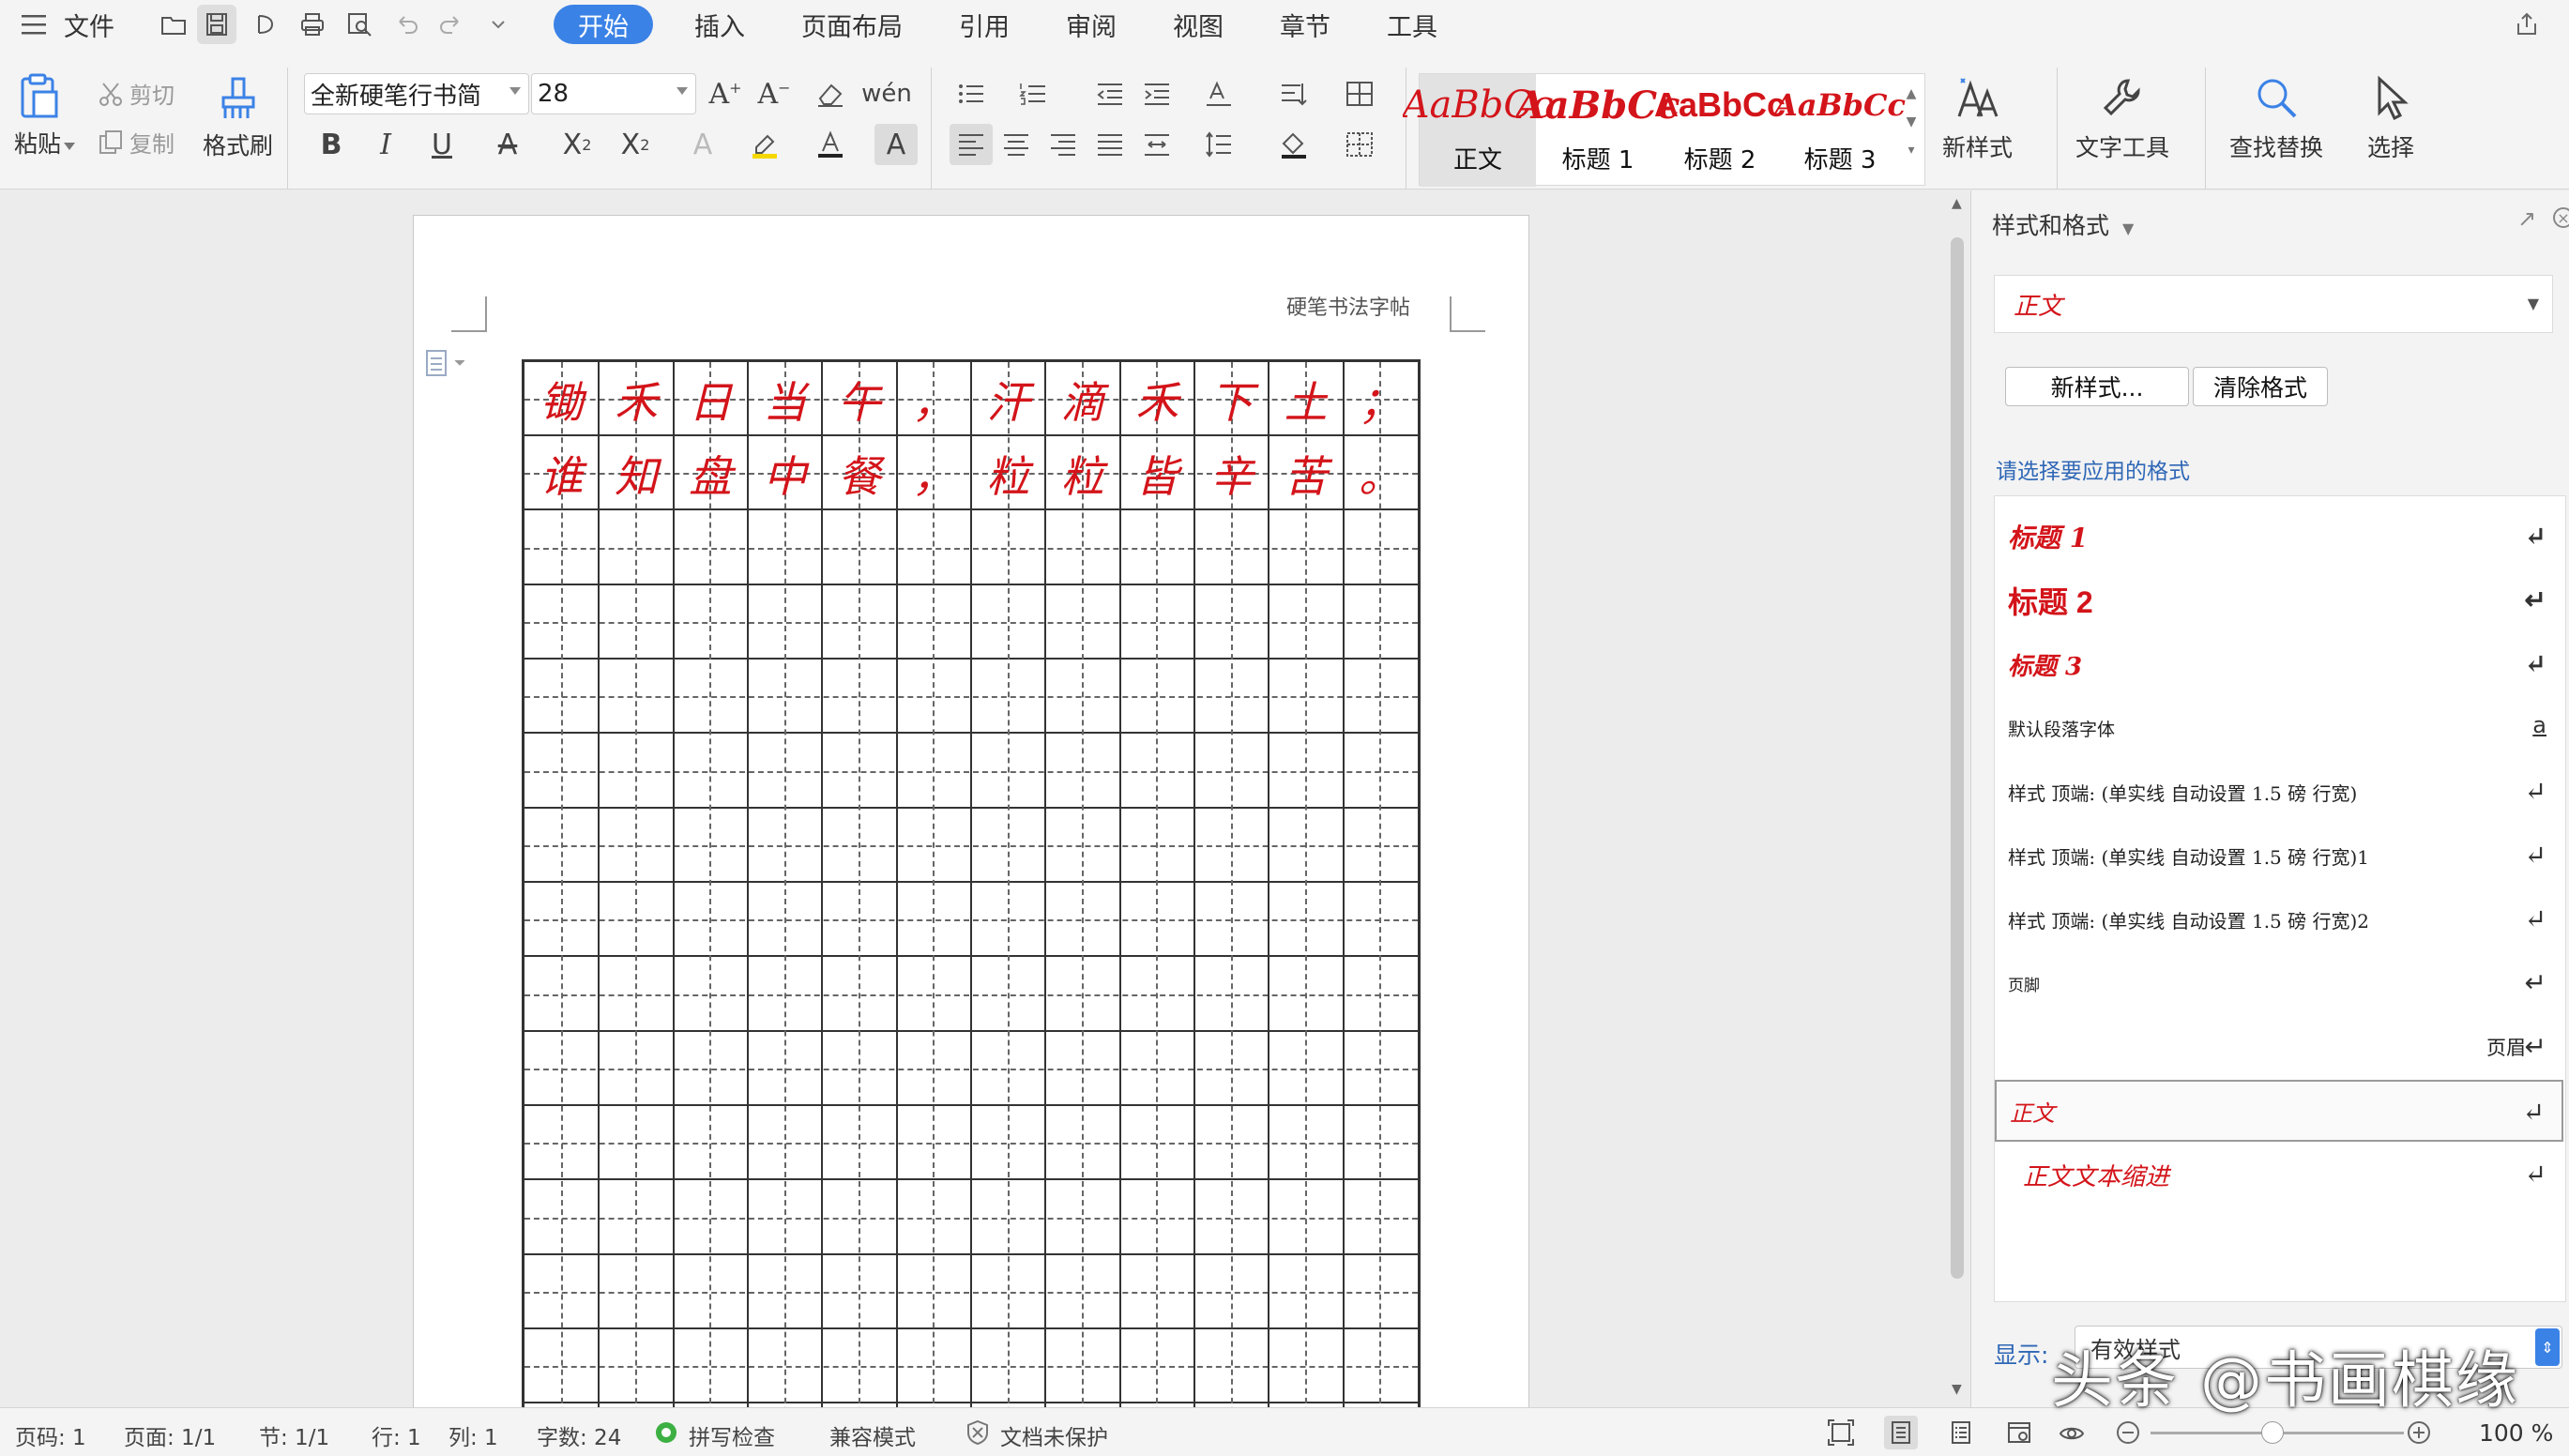 Image resolution: width=2569 pixels, height=1456 pixels. Describe the element at coordinates (417, 93) in the screenshot. I see `font-name-combo: 全新硬笔行书简` at that location.